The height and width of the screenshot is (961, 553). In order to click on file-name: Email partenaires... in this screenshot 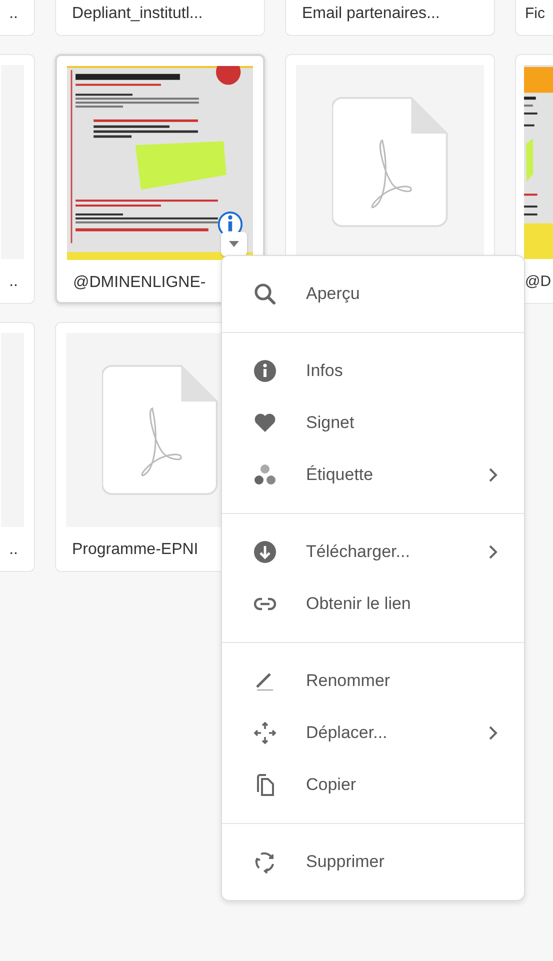, I will do `click(371, 13)`.